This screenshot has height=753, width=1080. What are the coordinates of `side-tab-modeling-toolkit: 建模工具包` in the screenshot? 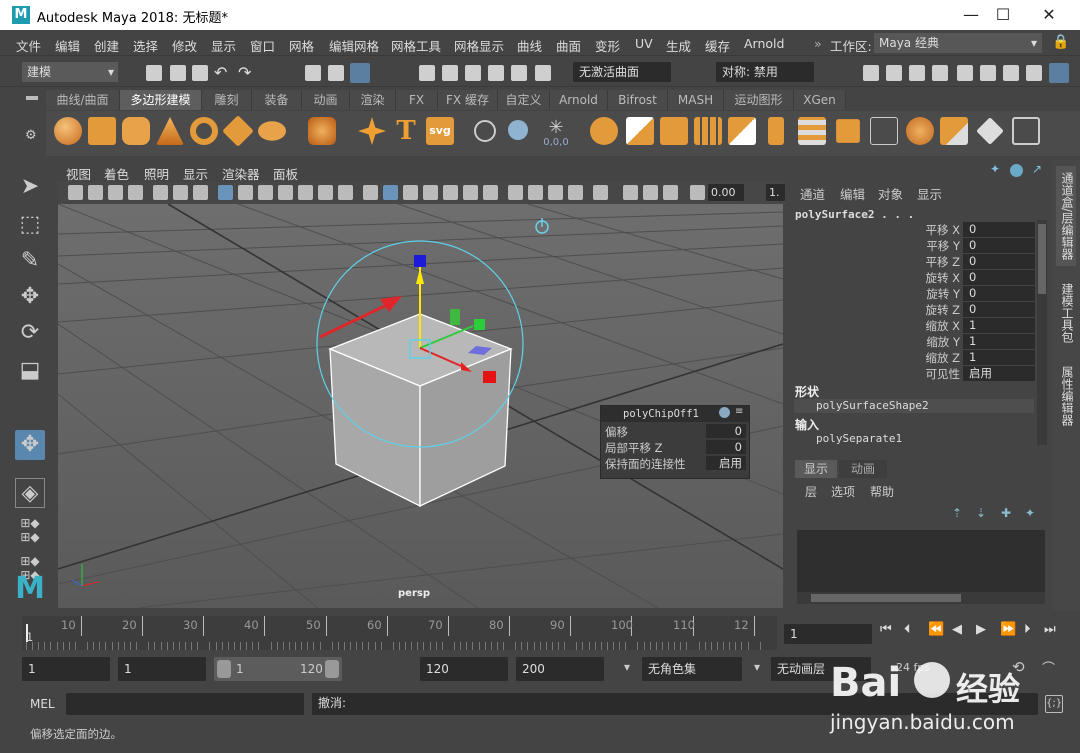 It's located at (1066, 313).